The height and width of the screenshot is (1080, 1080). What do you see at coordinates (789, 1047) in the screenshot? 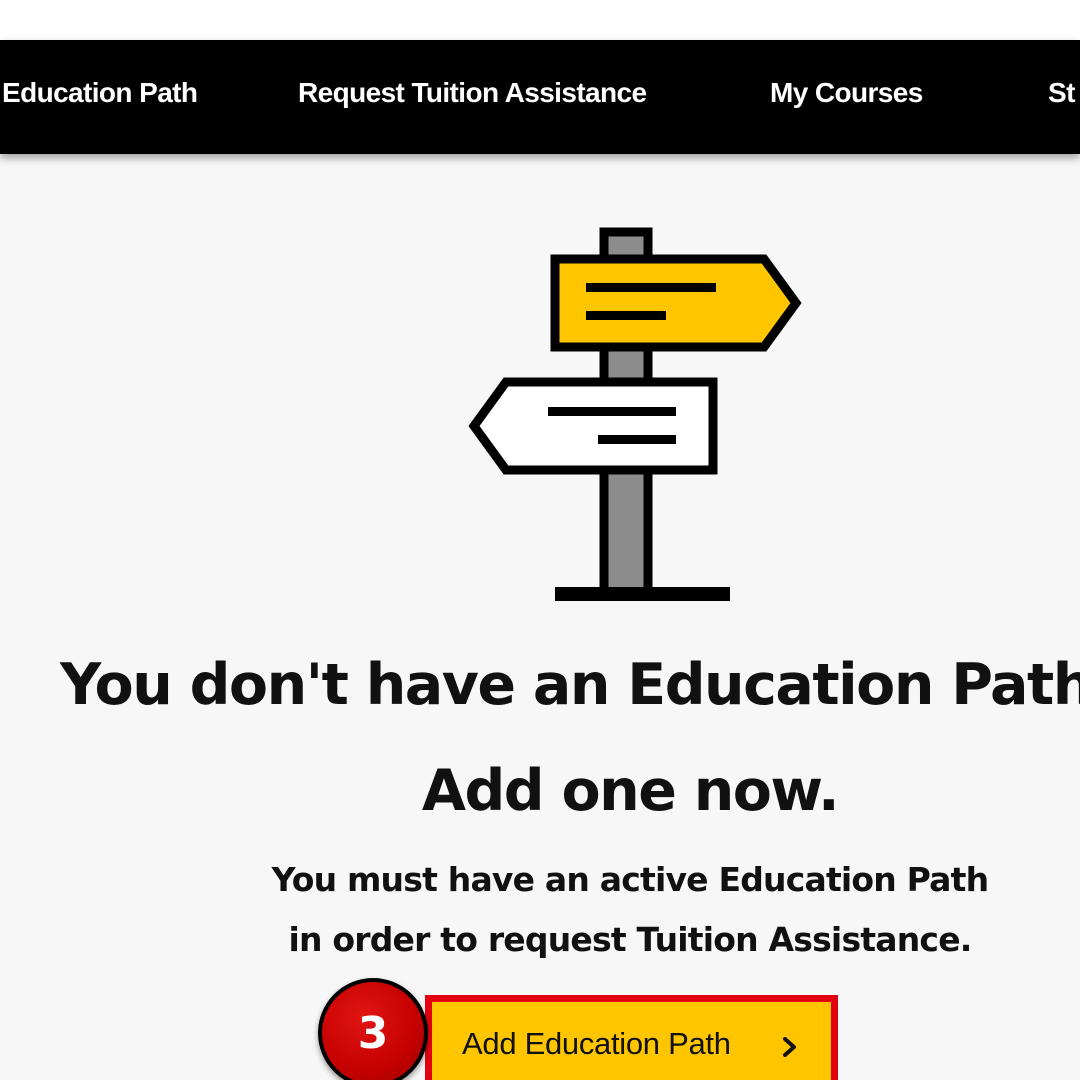
I see `chevron-right-icon` at bounding box center [789, 1047].